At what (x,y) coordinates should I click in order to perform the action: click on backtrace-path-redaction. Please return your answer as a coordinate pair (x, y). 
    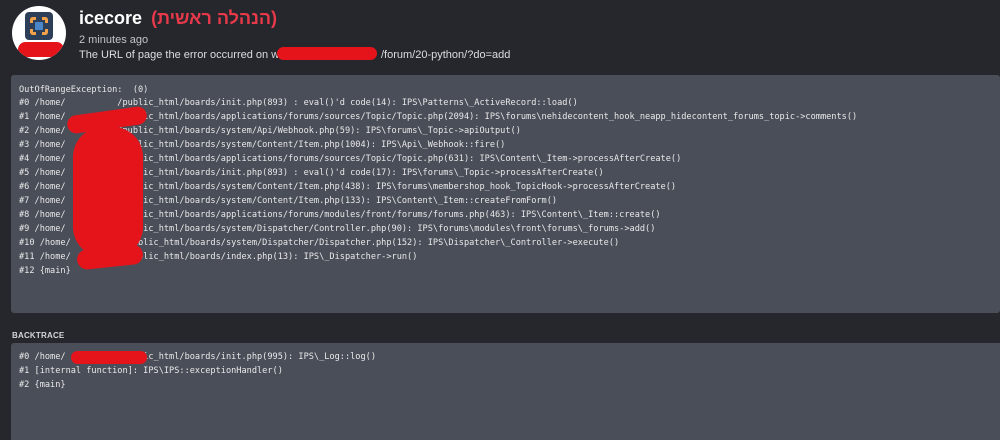
    Looking at the image, I should click on (109, 357).